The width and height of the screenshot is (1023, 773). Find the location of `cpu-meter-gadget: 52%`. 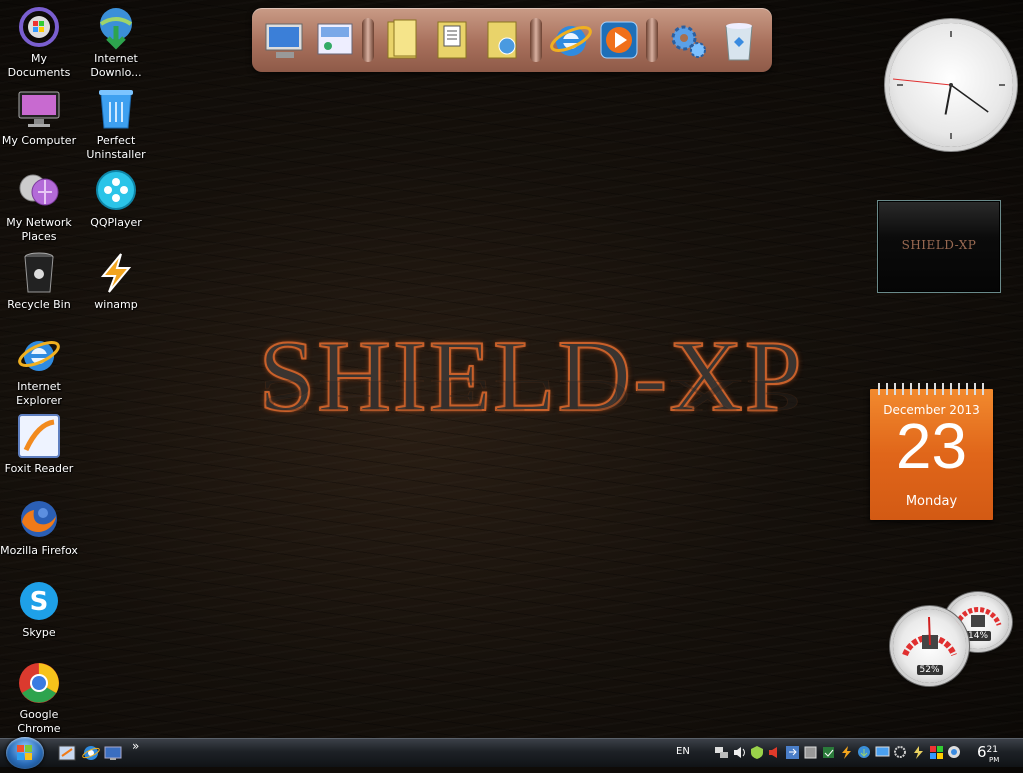

cpu-meter-gadget: 52% is located at coordinates (929, 646).